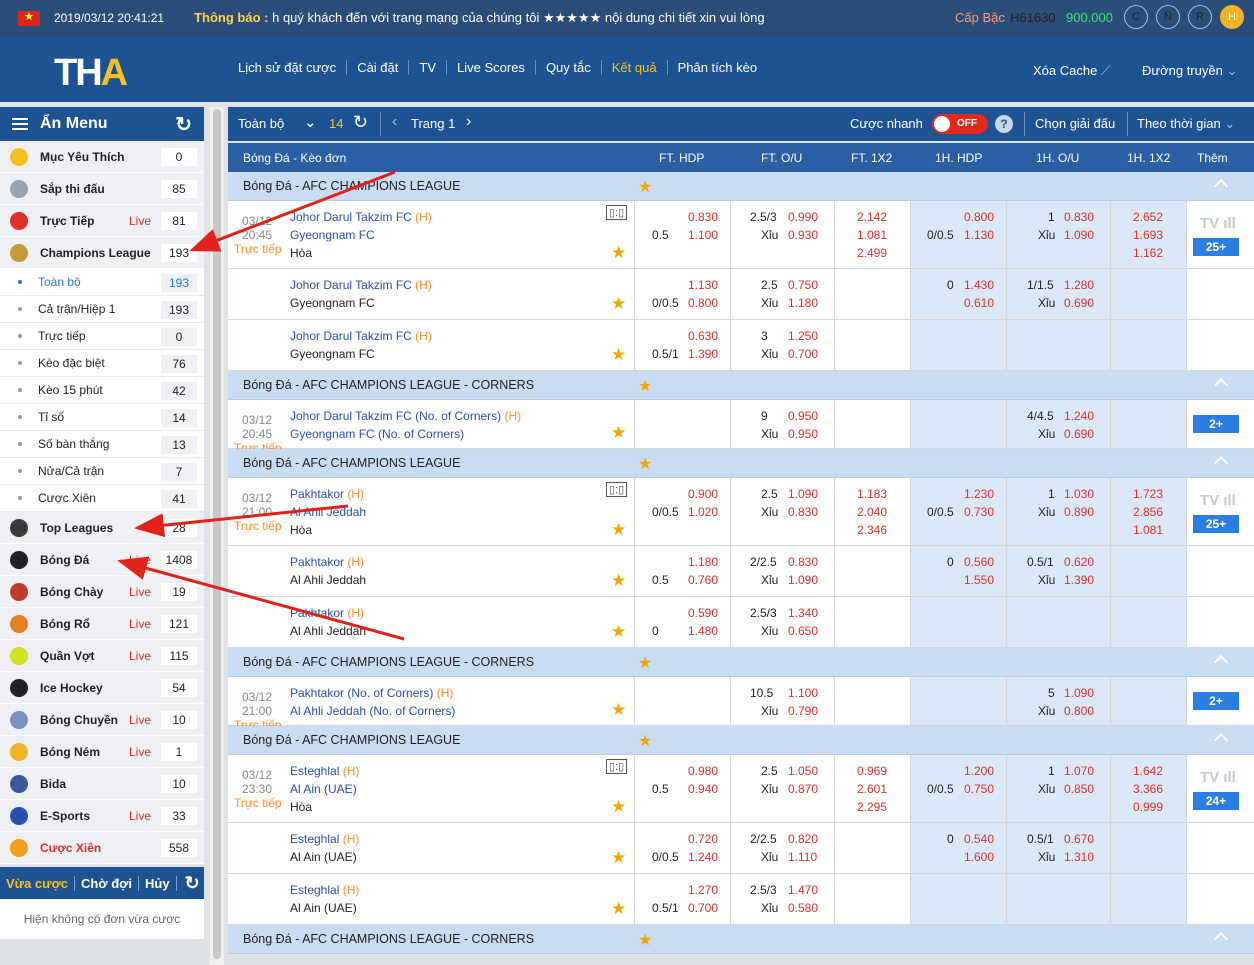  What do you see at coordinates (102, 390) in the screenshot?
I see `sidebar-subitem: Kèo 15 phút 42` at bounding box center [102, 390].